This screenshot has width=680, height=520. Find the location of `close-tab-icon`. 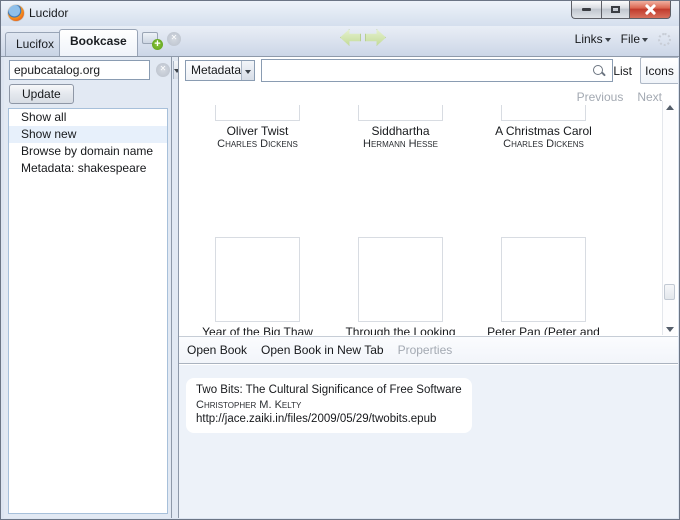

close-tab-icon is located at coordinates (174, 39).